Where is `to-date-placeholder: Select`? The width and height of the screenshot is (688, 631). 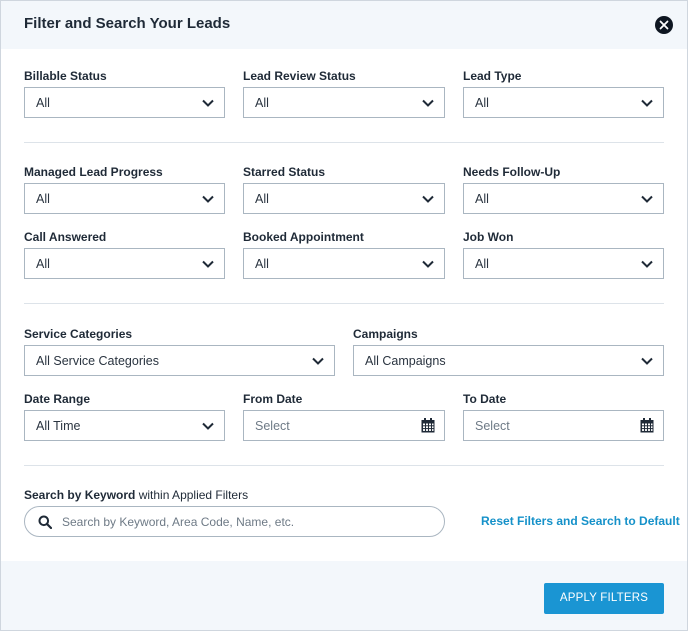
to-date-placeholder: Select is located at coordinates (492, 426).